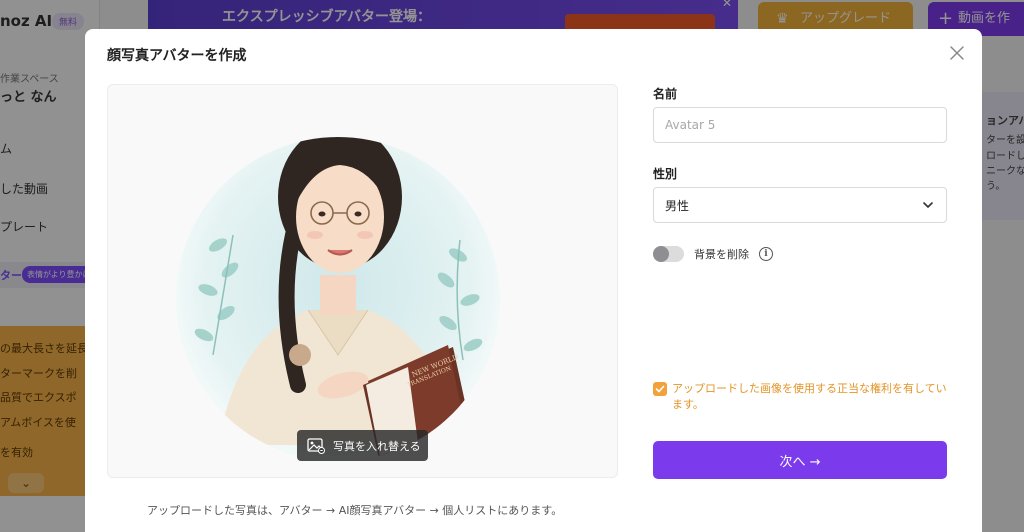  I want to click on next-button: 次へ →, so click(800, 460).